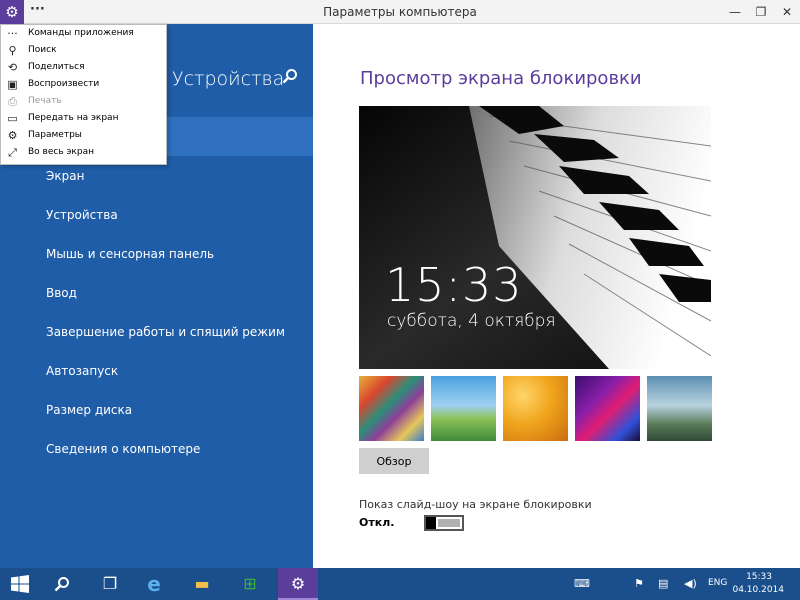  What do you see at coordinates (61, 152) in the screenshot?
I see `menu-item-label: Во весь экран` at bounding box center [61, 152].